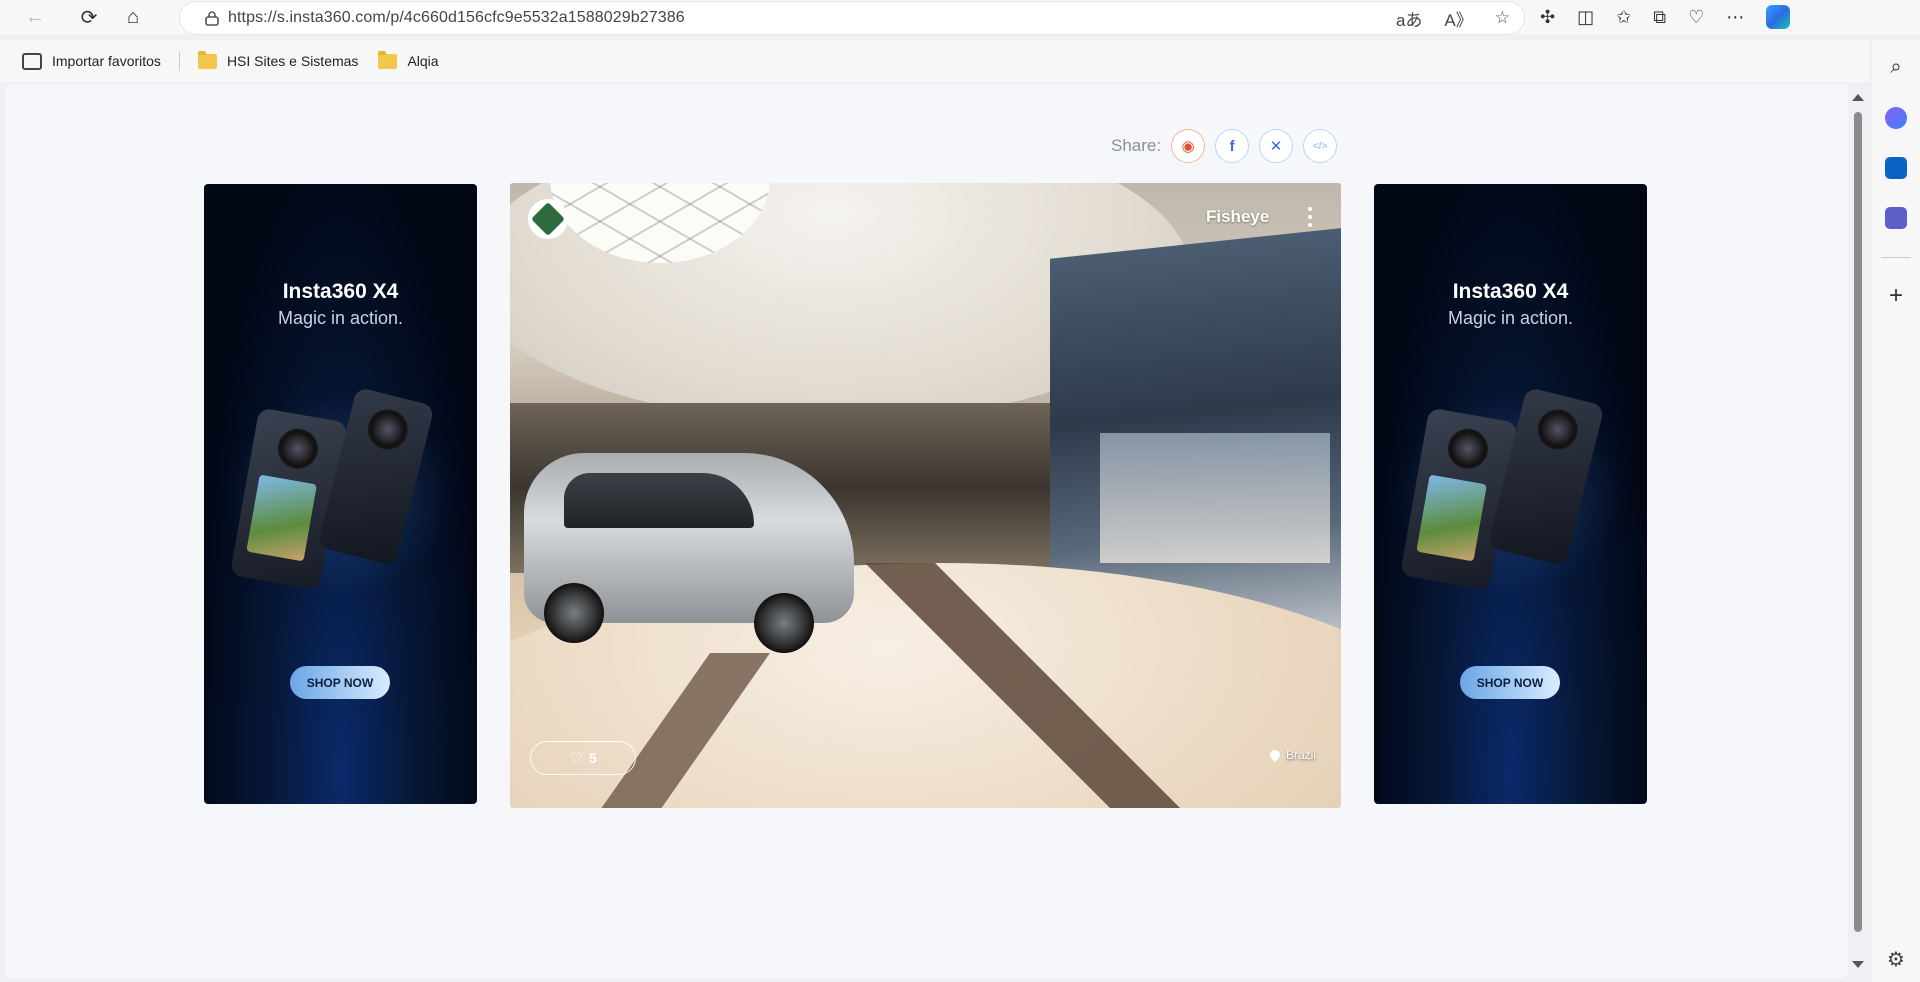  I want to click on heart-icon: ♡, so click(576, 758).